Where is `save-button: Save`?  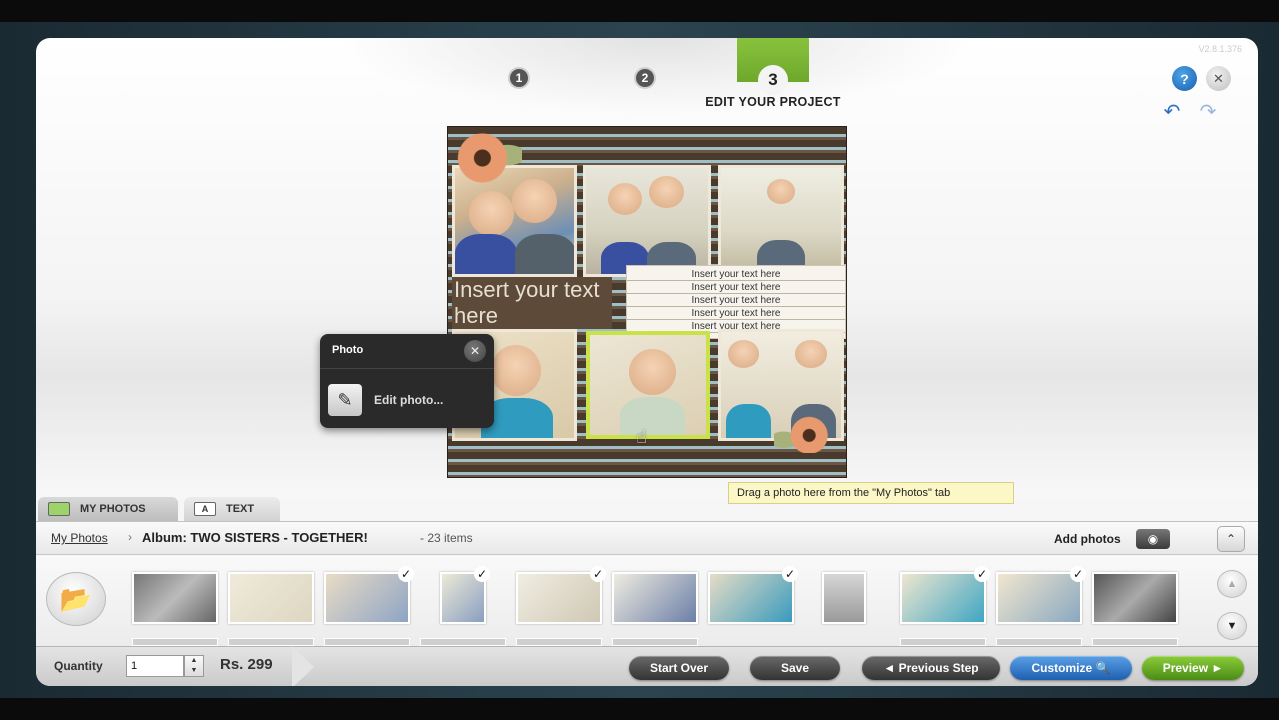
save-button: Save is located at coordinates (795, 668).